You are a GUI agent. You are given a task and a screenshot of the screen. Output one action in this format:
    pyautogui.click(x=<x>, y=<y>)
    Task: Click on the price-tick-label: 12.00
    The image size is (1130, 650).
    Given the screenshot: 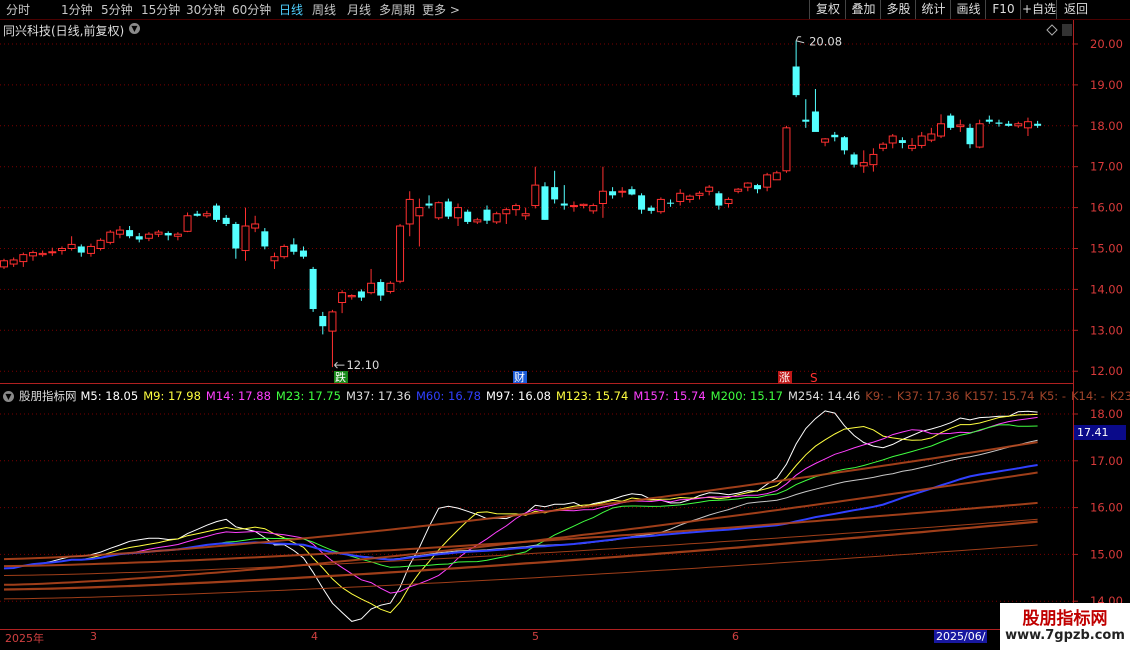 What is the action you would take?
    pyautogui.click(x=1106, y=371)
    